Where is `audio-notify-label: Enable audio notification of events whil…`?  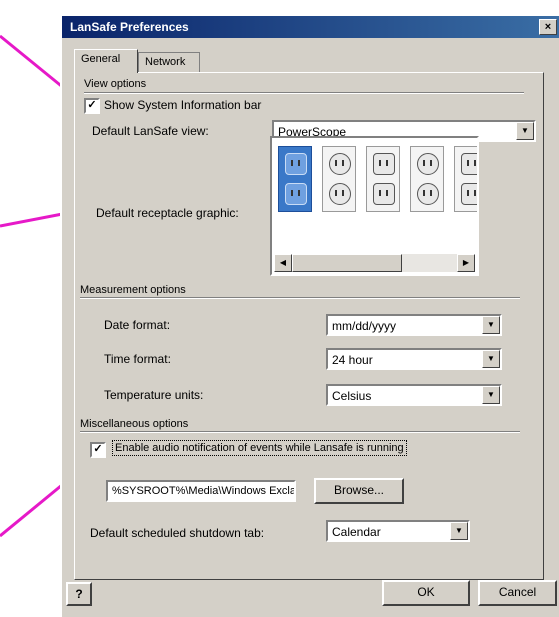
audio-notify-label: Enable audio notification of events whil… is located at coordinates (259, 448).